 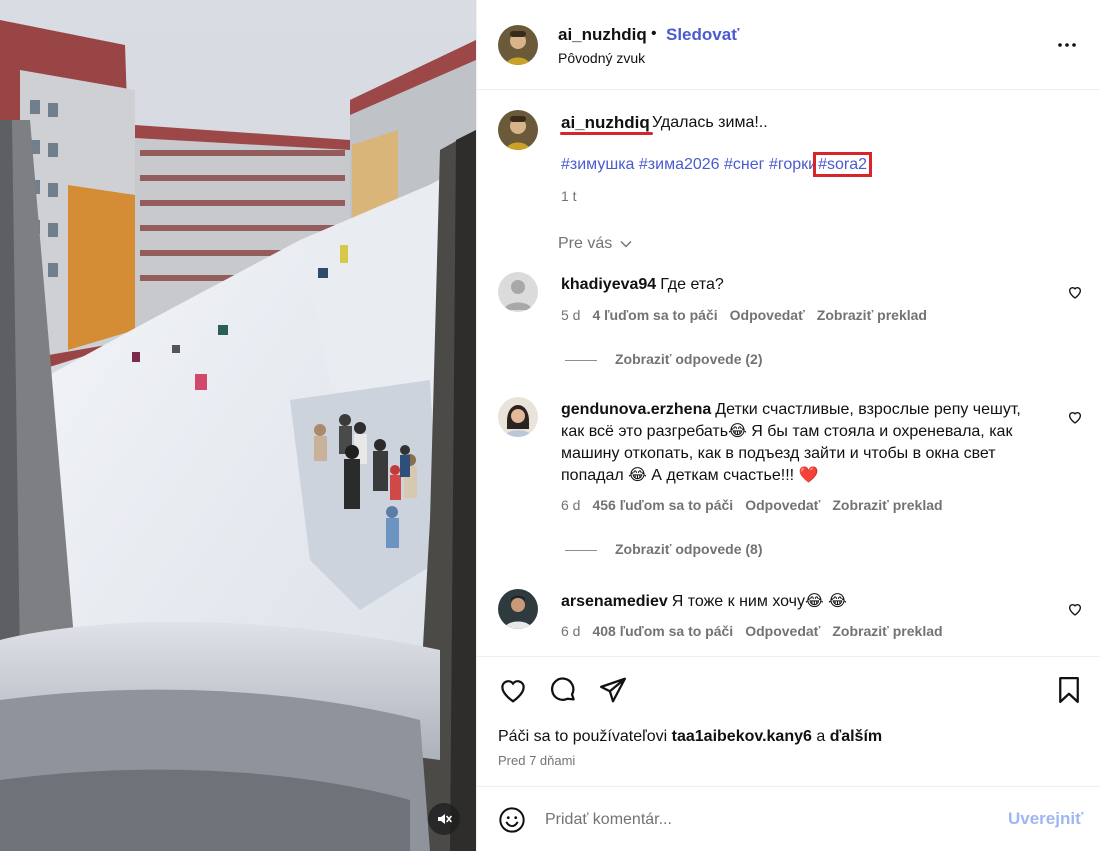 What do you see at coordinates (796, 285) in the screenshot?
I see `comment-body: khadiyeva94 Где ета?` at bounding box center [796, 285].